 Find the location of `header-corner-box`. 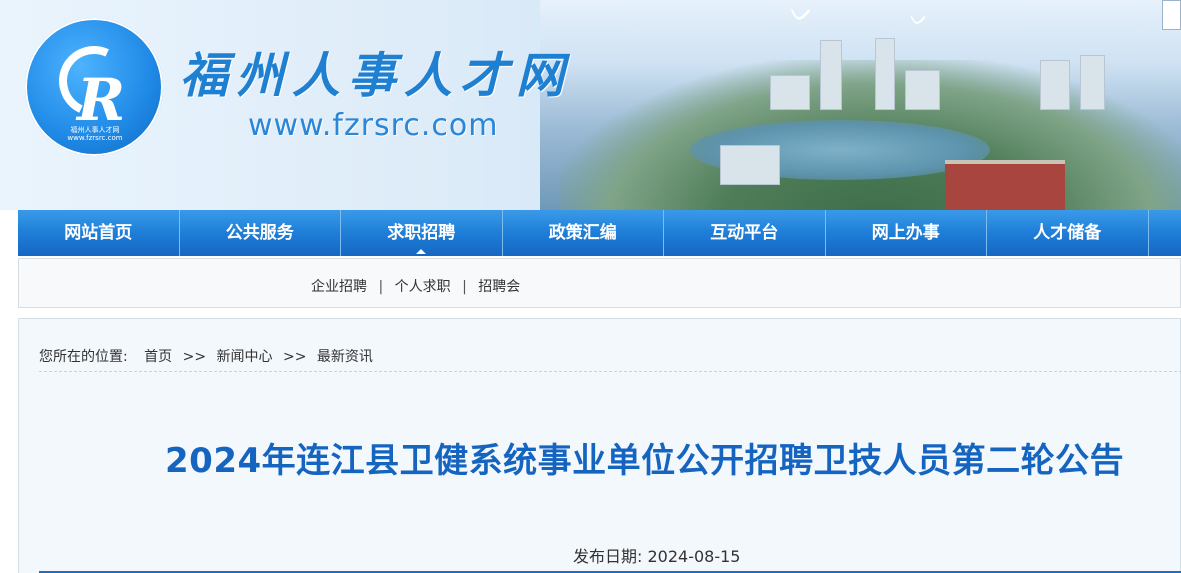

header-corner-box is located at coordinates (1171, 15).